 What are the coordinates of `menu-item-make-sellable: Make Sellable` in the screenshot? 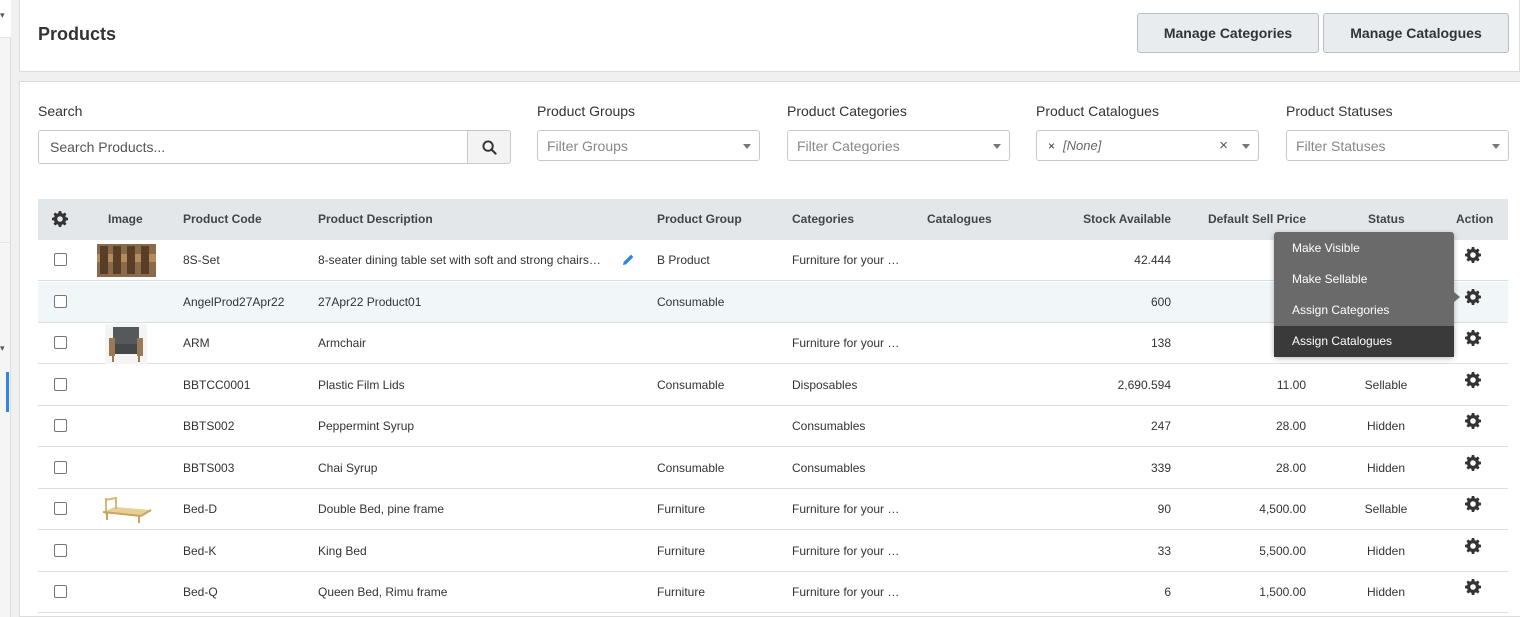 It's located at (1364, 279).